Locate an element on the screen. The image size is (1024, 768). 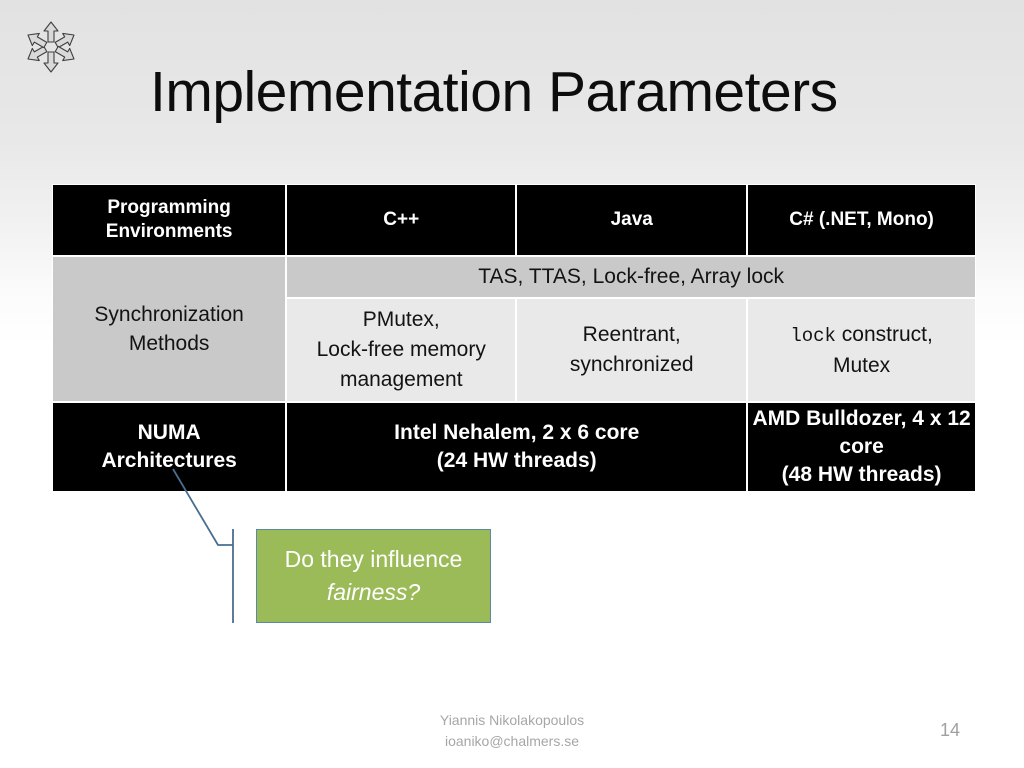
numa-cell-amd-line2: (48 HW threads) is located at coordinates (861, 474).